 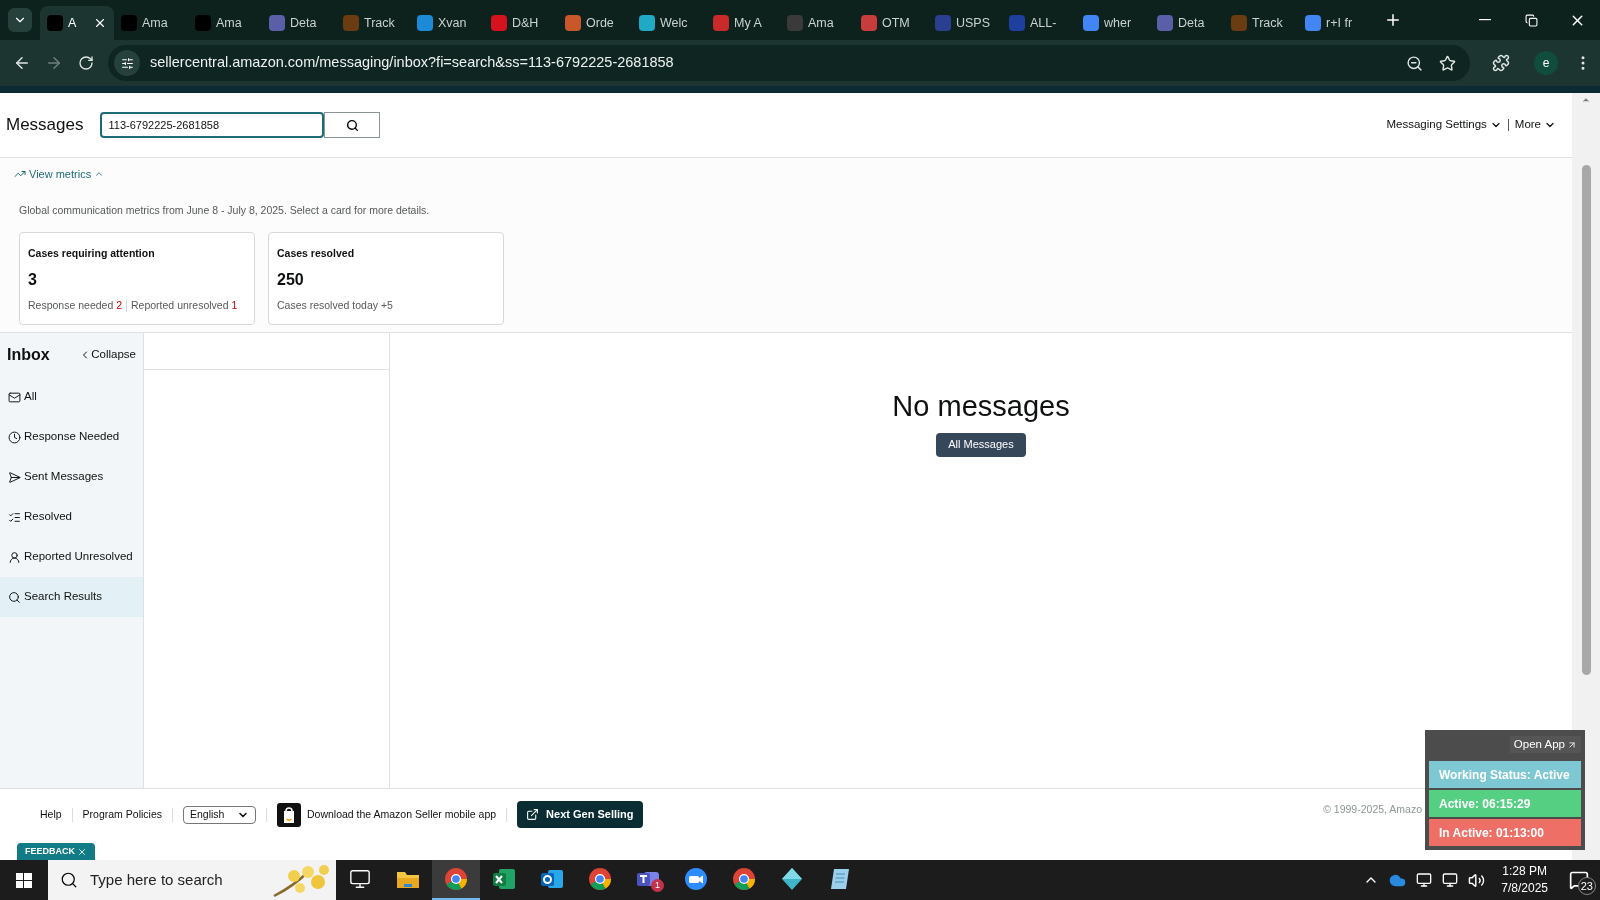 What do you see at coordinates (14, 557) in the screenshot?
I see `person-icon` at bounding box center [14, 557].